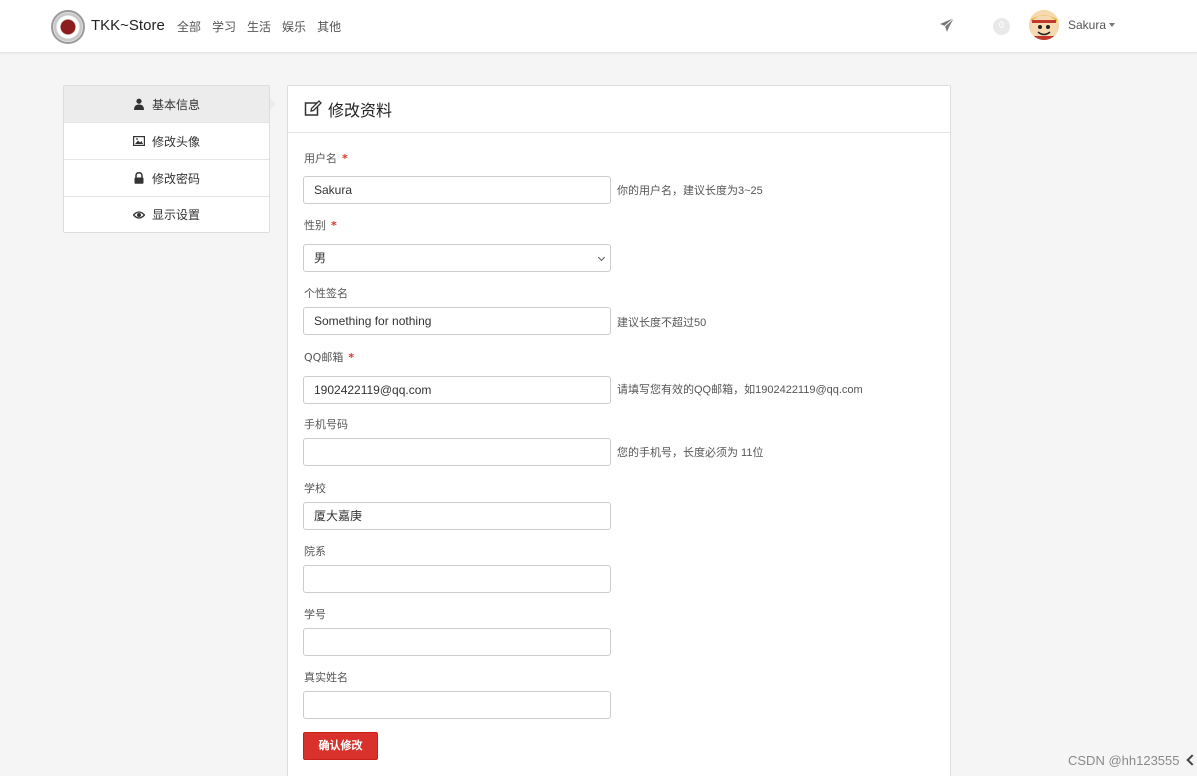  I want to click on user-avatar, so click(1044, 25).